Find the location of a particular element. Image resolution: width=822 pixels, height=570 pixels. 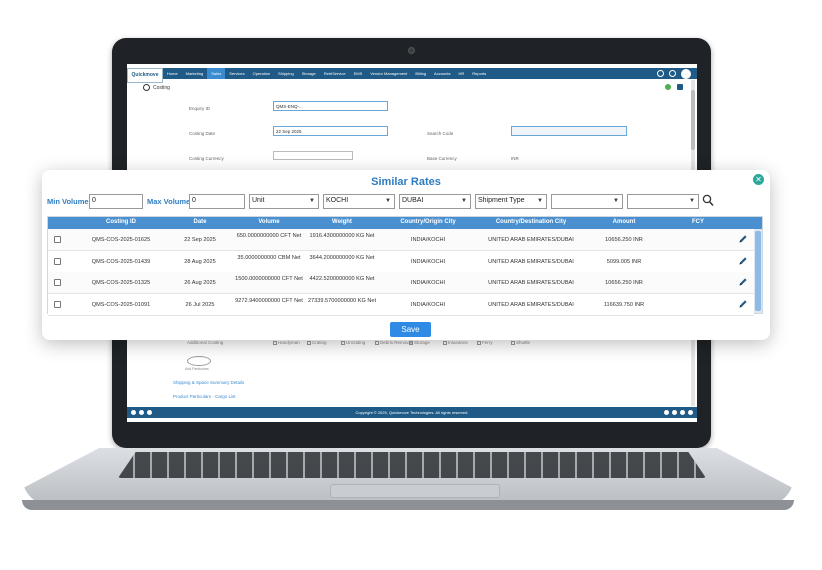

col-date: Date is located at coordinates (200, 222).